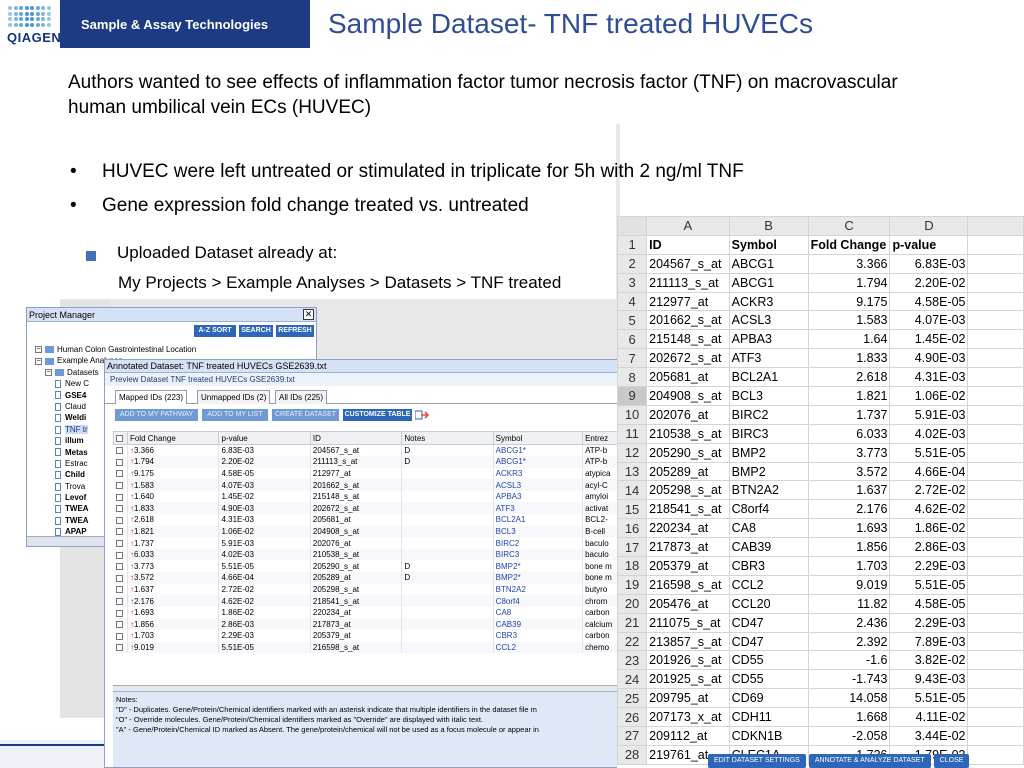 The width and height of the screenshot is (1024, 768). What do you see at coordinates (929, 528) in the screenshot?
I see `sheet-cell: 1.86E-02` at bounding box center [929, 528].